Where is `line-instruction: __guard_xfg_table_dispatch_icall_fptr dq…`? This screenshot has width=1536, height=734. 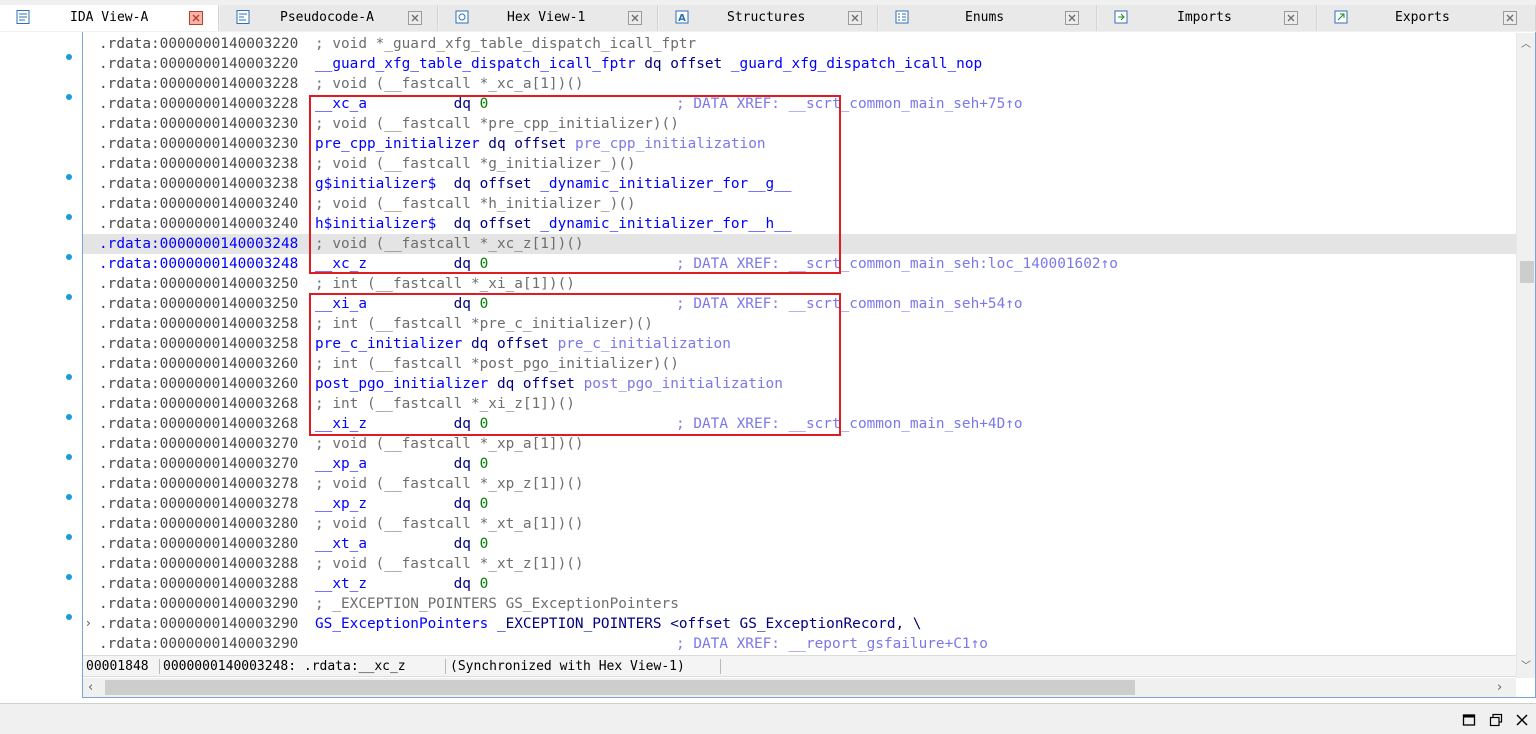 line-instruction: __guard_xfg_table_dispatch_icall_fptr dq… is located at coordinates (648, 64).